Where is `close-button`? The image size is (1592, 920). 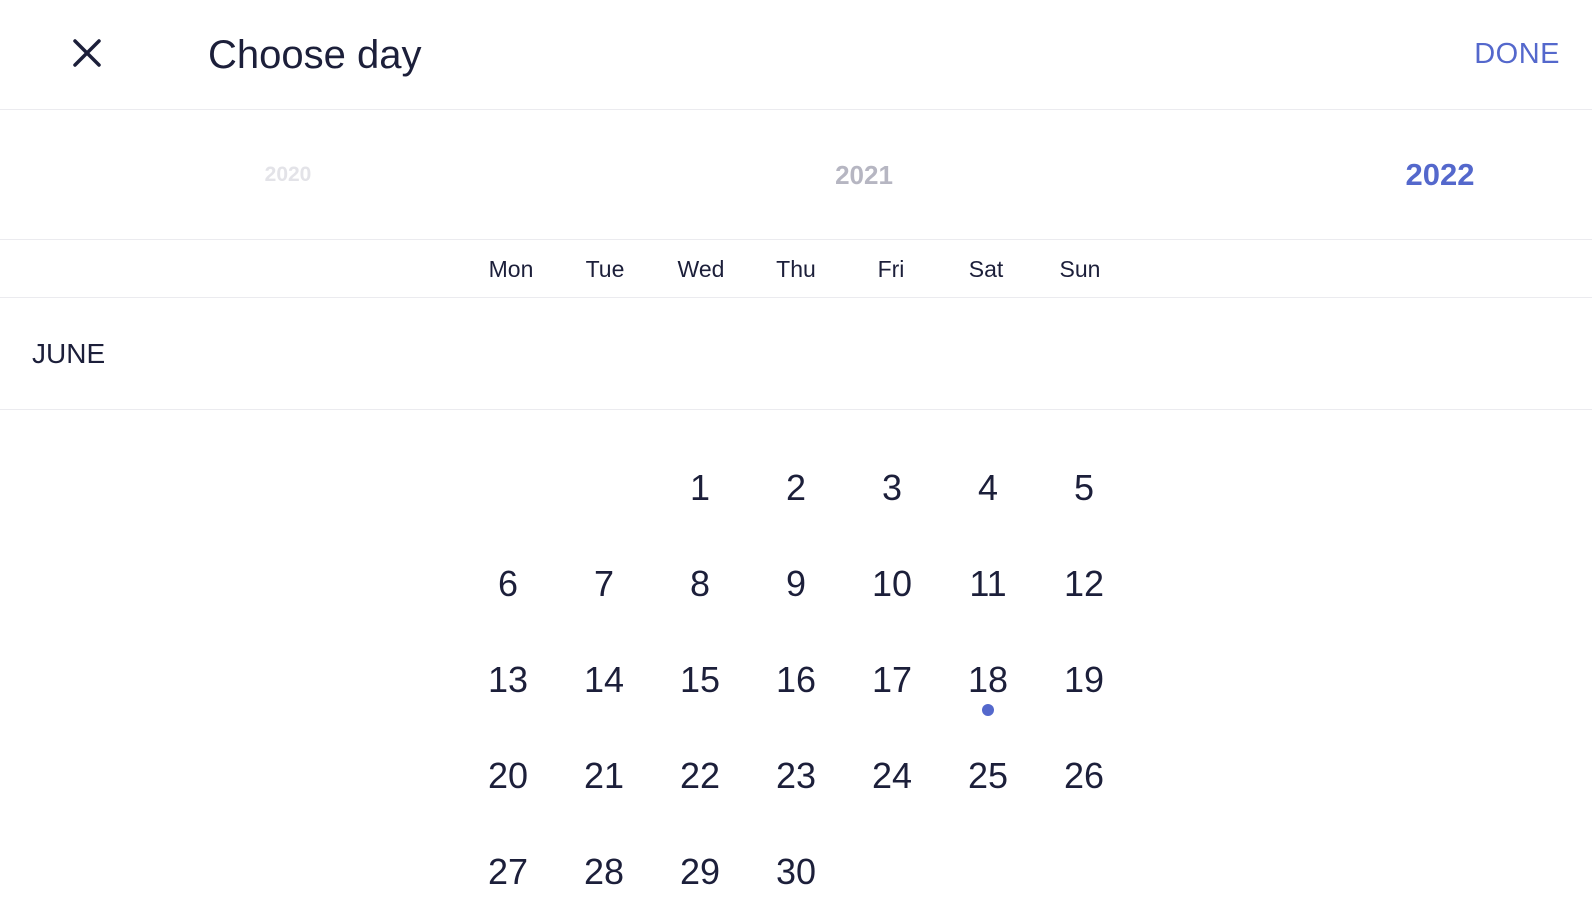 close-button is located at coordinates (87, 55).